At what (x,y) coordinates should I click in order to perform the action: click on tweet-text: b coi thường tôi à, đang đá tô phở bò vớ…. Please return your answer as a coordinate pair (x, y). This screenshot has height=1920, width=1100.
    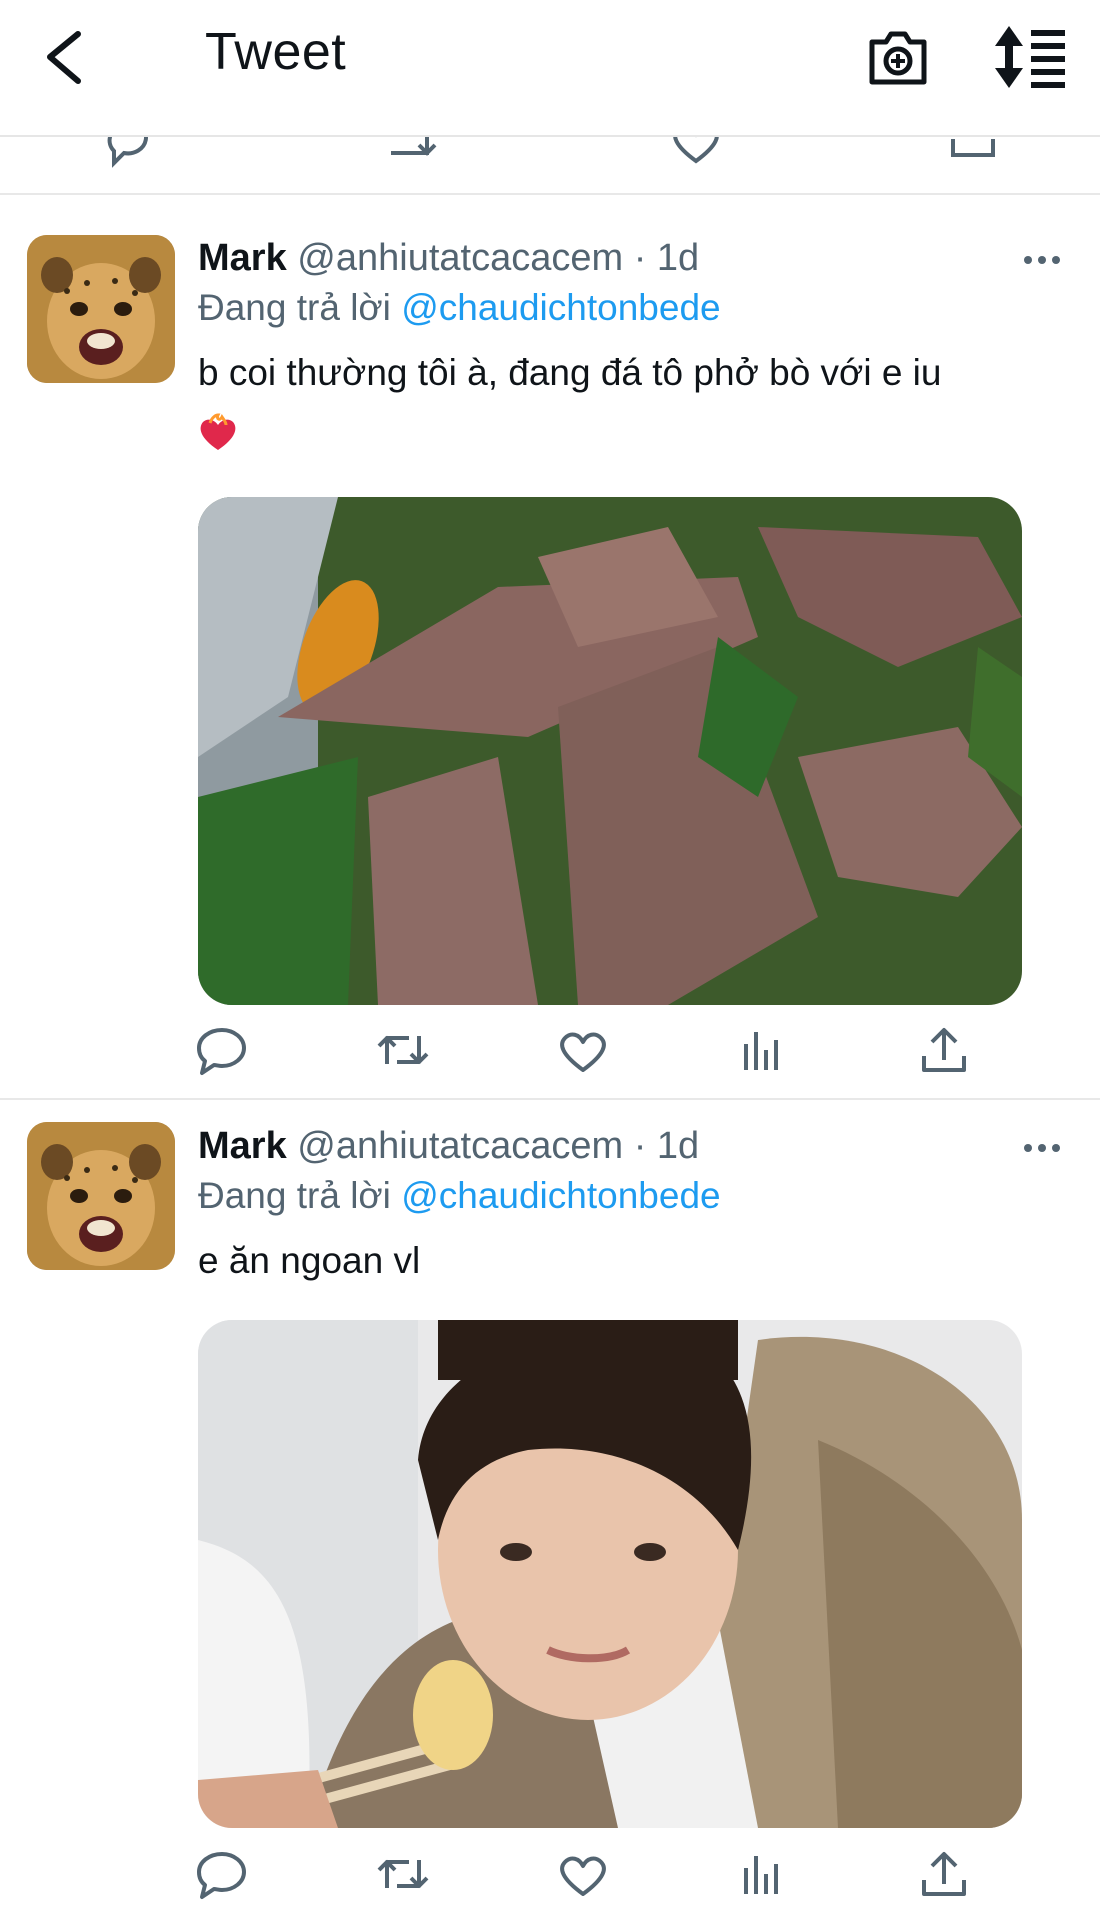
    Looking at the image, I should click on (570, 372).